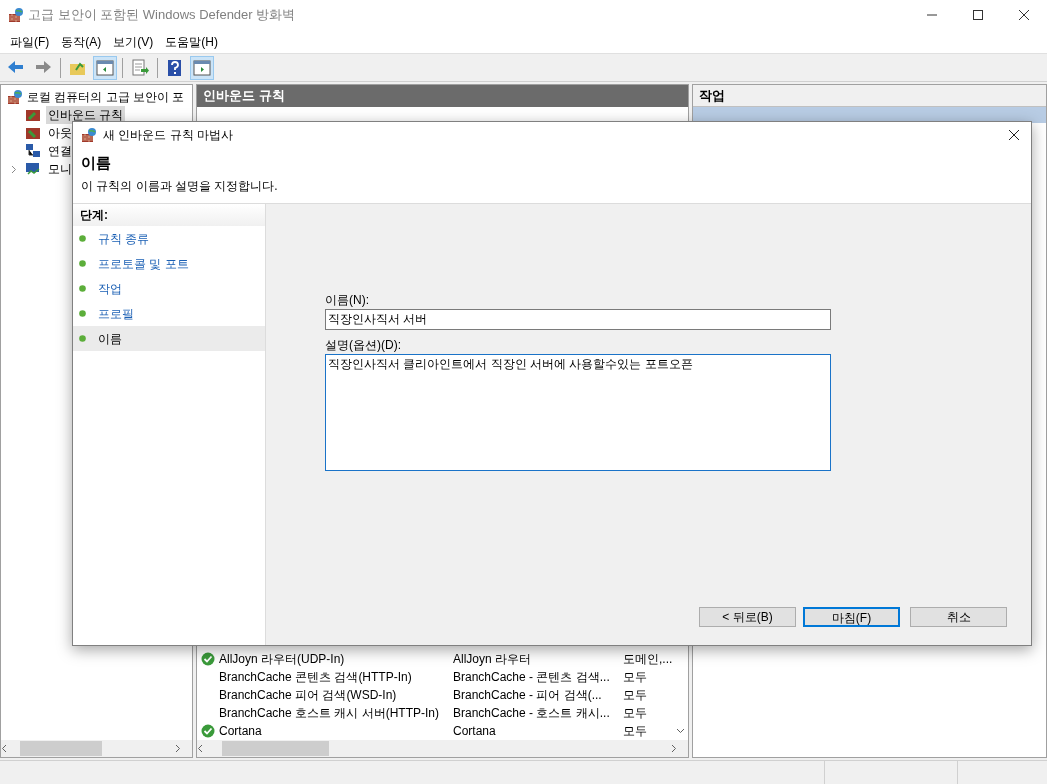 This screenshot has width=1047, height=784. Describe the element at coordinates (191, 41) in the screenshot. I see `menu-item: 도움말(H)` at that location.